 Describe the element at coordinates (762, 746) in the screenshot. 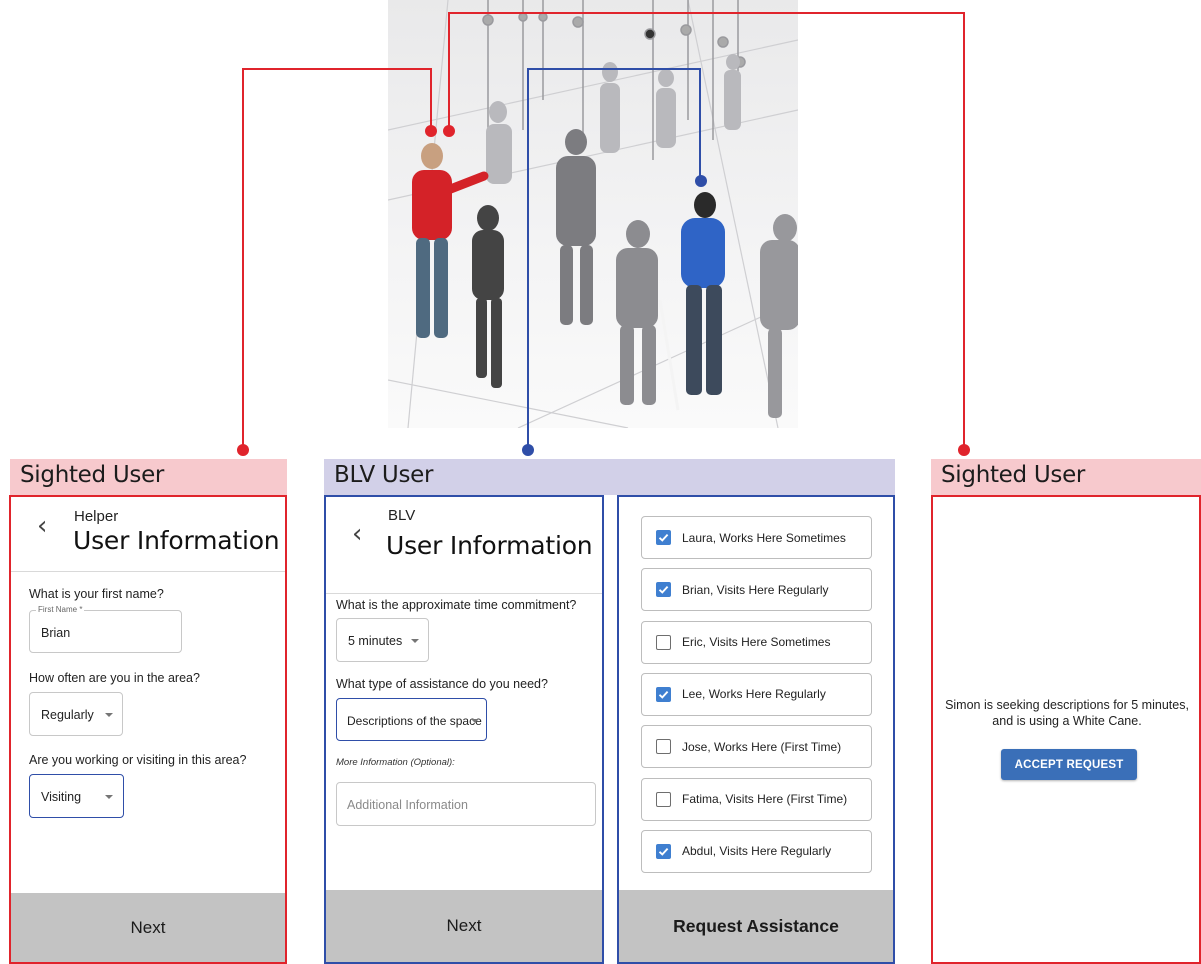

I see `helper-option-label: Jose, Works Here (First Time)` at that location.